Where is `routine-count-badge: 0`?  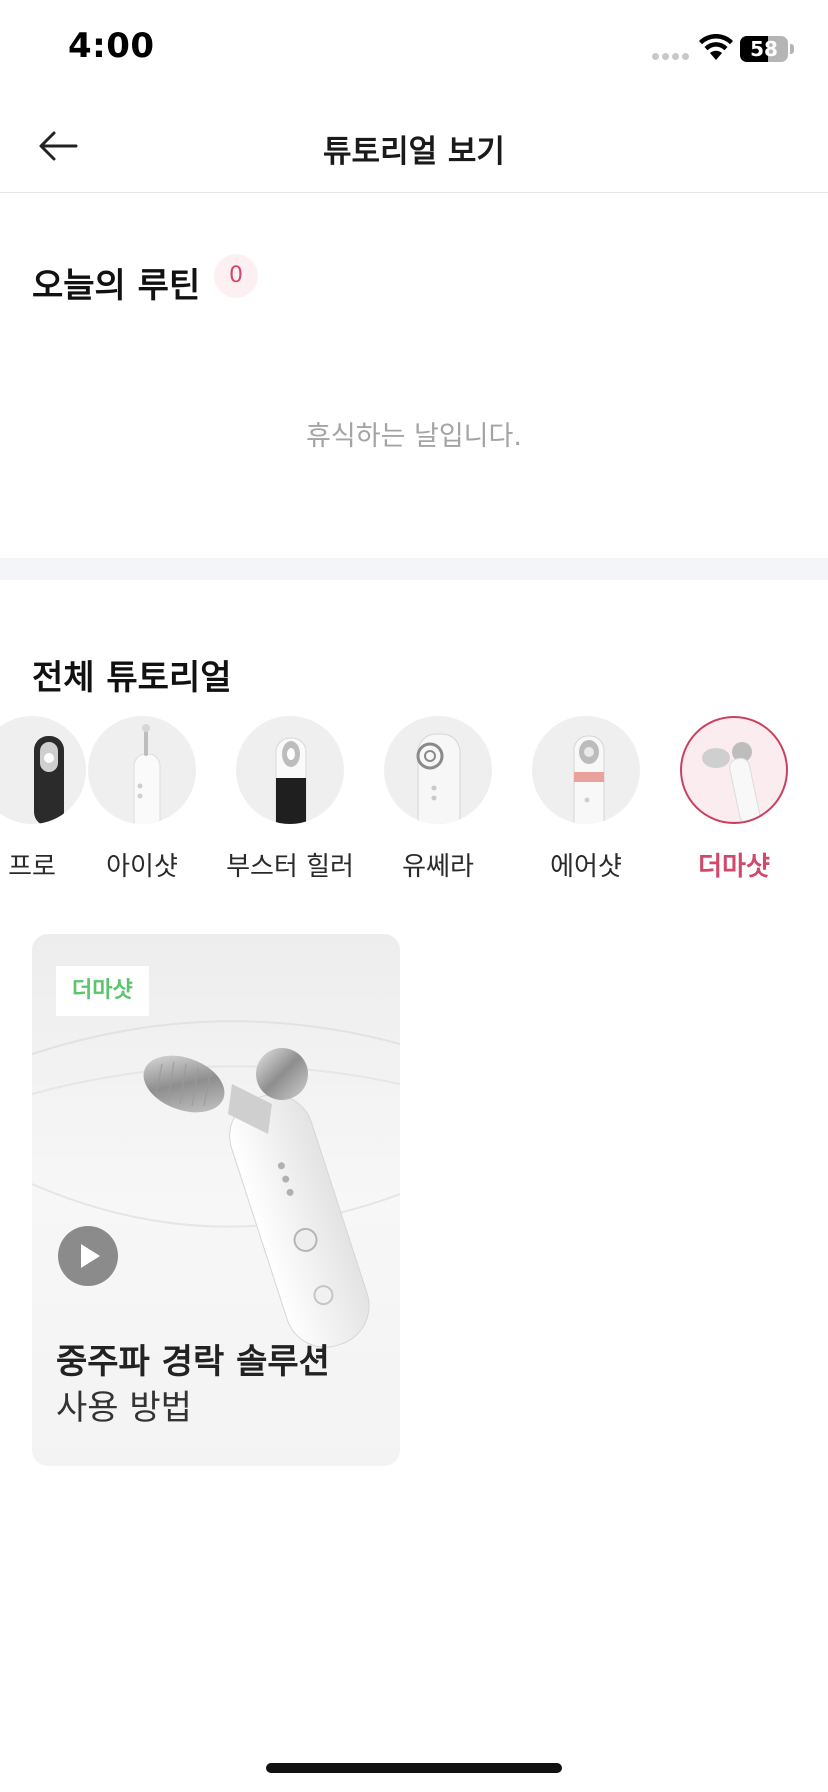 routine-count-badge: 0 is located at coordinates (236, 276).